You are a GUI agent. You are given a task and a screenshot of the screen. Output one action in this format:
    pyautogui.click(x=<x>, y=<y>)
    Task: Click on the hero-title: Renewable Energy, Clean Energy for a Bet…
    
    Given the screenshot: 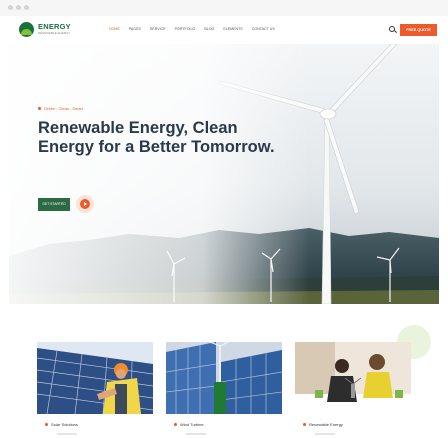 What is the action you would take?
    pyautogui.click(x=156, y=137)
    